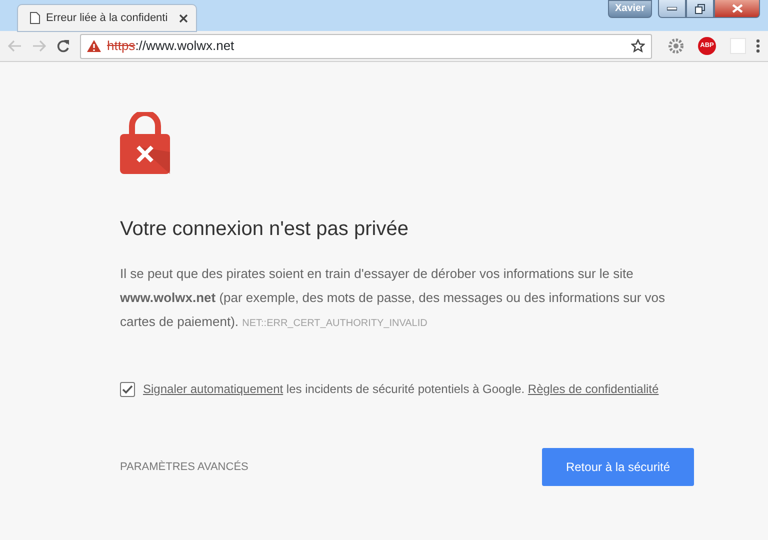  What do you see at coordinates (63, 46) in the screenshot?
I see `reload-icon` at bounding box center [63, 46].